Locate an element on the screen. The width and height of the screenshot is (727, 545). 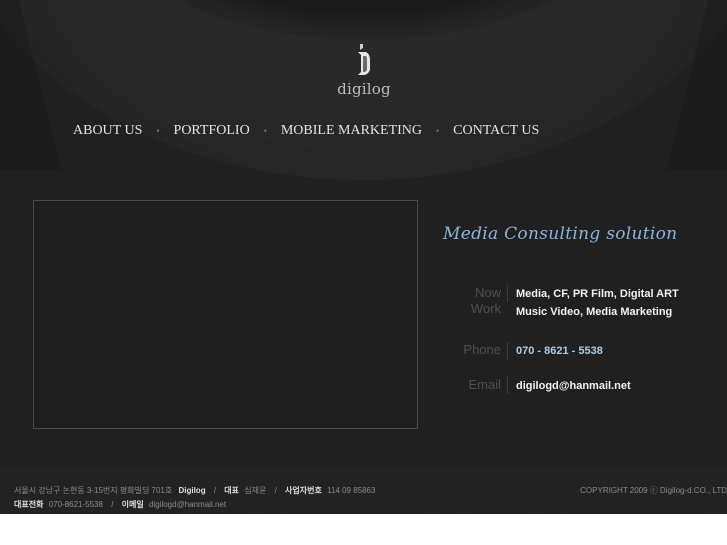
phone-row: Phone 070 - 8621 - 5538 is located at coordinates (523, 351).